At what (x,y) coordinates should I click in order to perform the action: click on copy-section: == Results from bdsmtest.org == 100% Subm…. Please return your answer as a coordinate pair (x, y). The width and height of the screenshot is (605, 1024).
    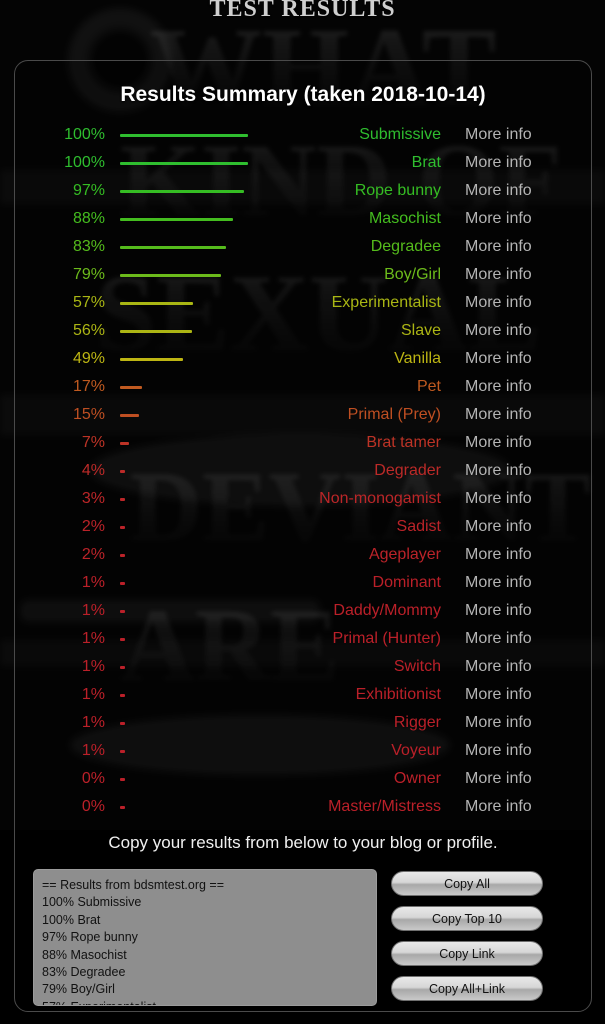
    Looking at the image, I should click on (303, 937).